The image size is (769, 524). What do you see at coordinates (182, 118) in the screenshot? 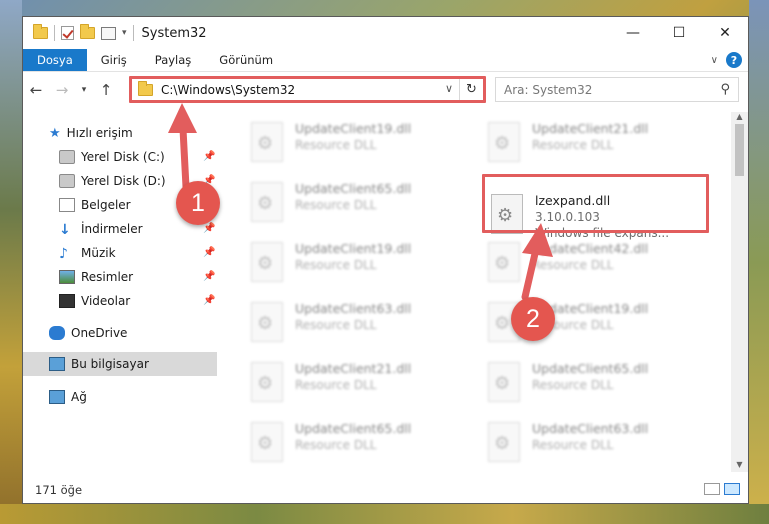
I see `arrow-1-head` at bounding box center [182, 118].